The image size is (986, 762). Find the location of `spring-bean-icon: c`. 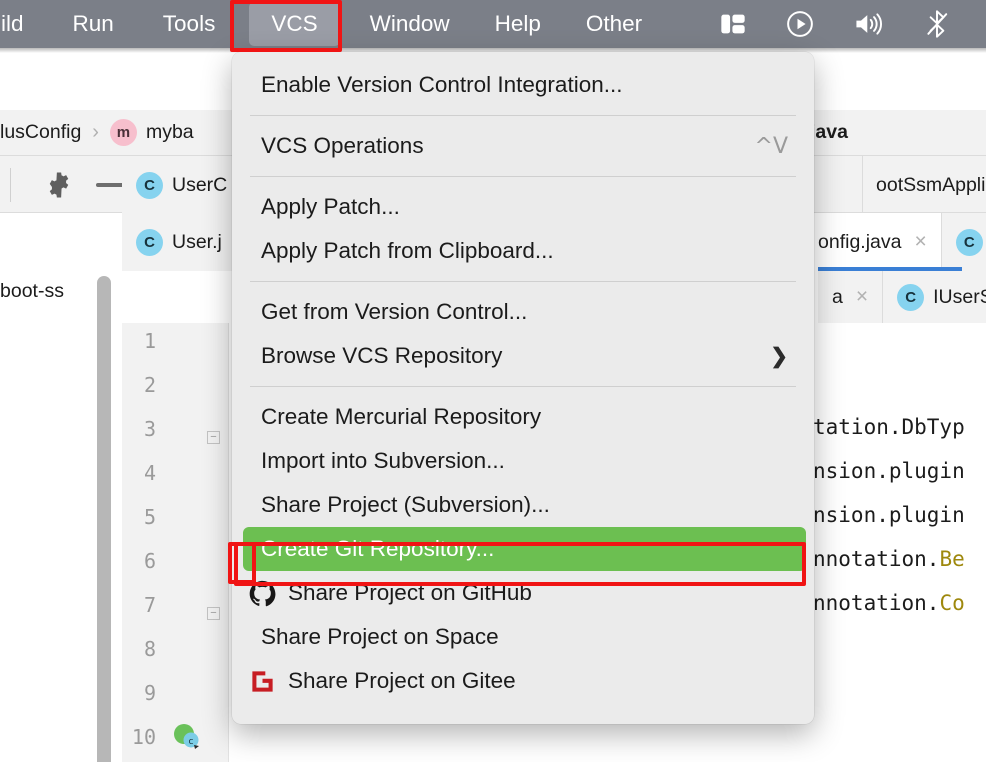

spring-bean-icon: c is located at coordinates (186, 736).